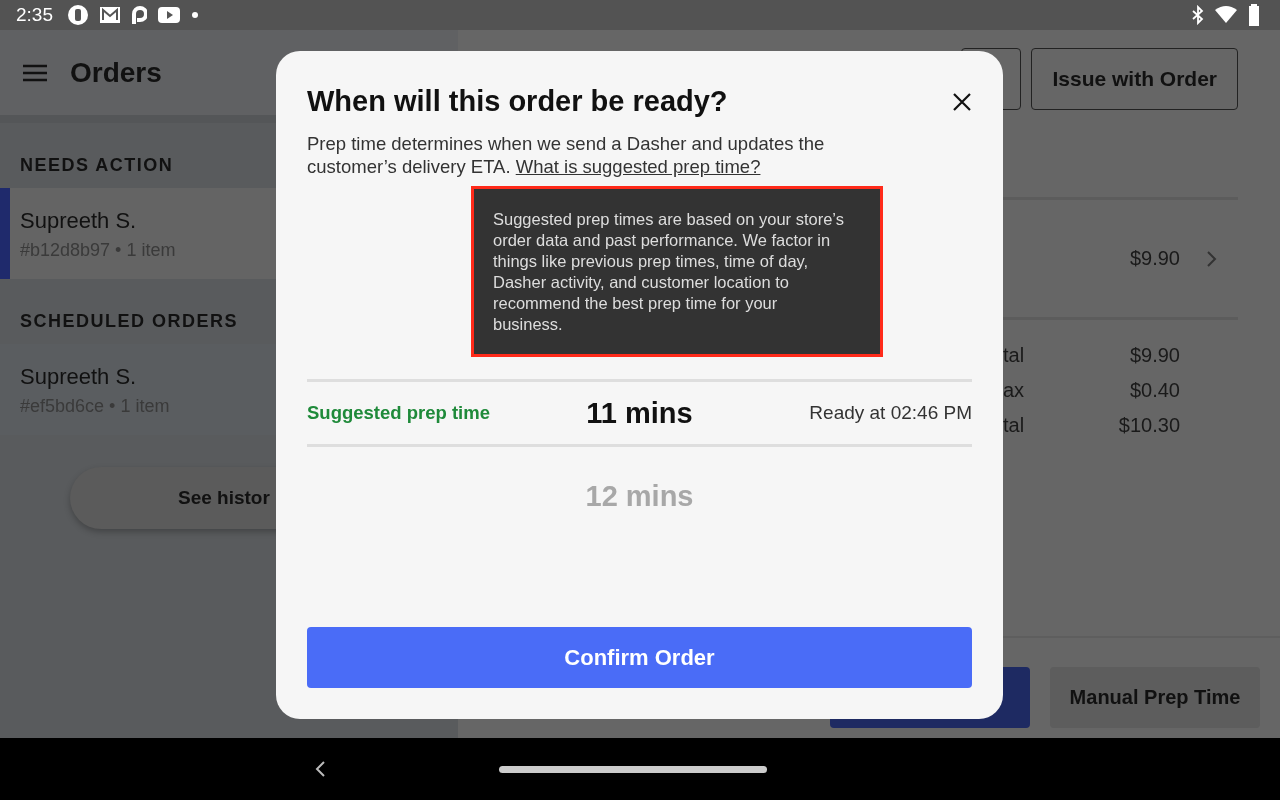  What do you see at coordinates (1014, 390) in the screenshot?
I see `total-label: ax` at bounding box center [1014, 390].